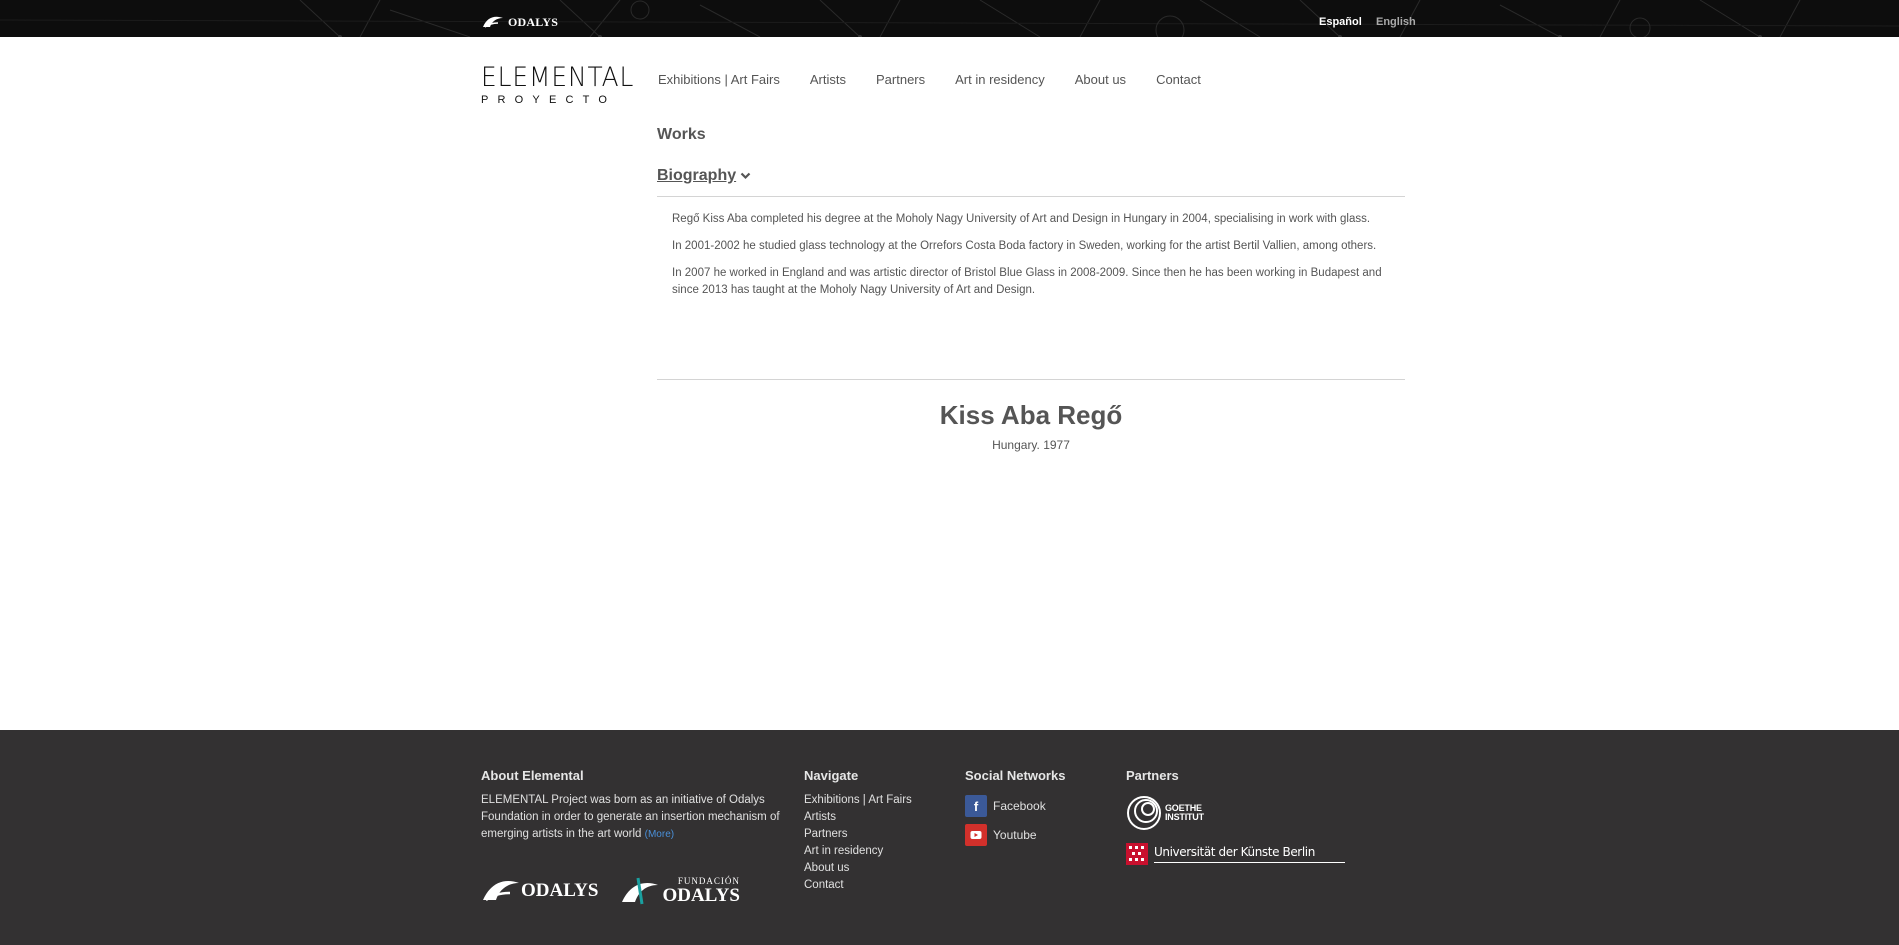  What do you see at coordinates (1178, 79) in the screenshot?
I see `nav-contact: Contact` at bounding box center [1178, 79].